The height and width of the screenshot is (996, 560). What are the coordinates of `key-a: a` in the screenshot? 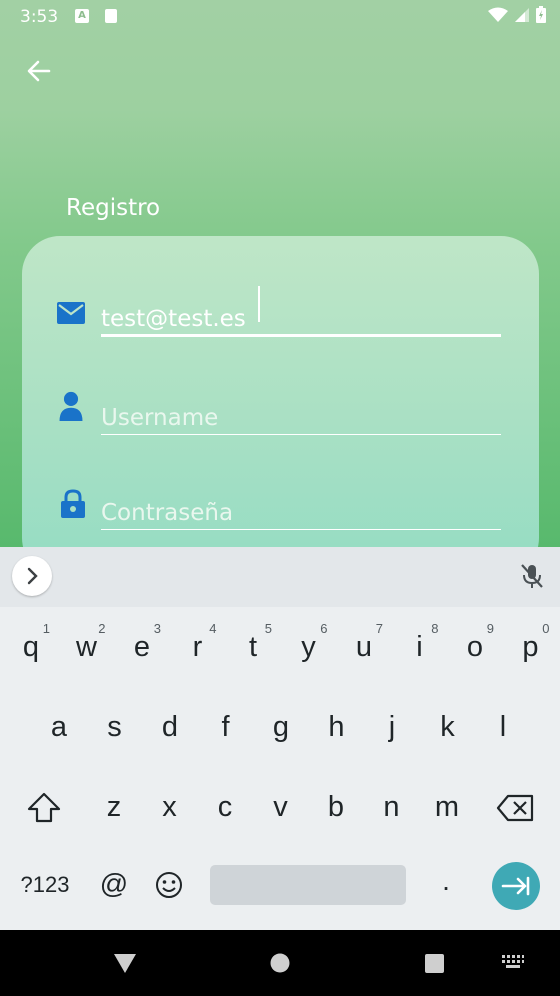 It's located at (59, 728).